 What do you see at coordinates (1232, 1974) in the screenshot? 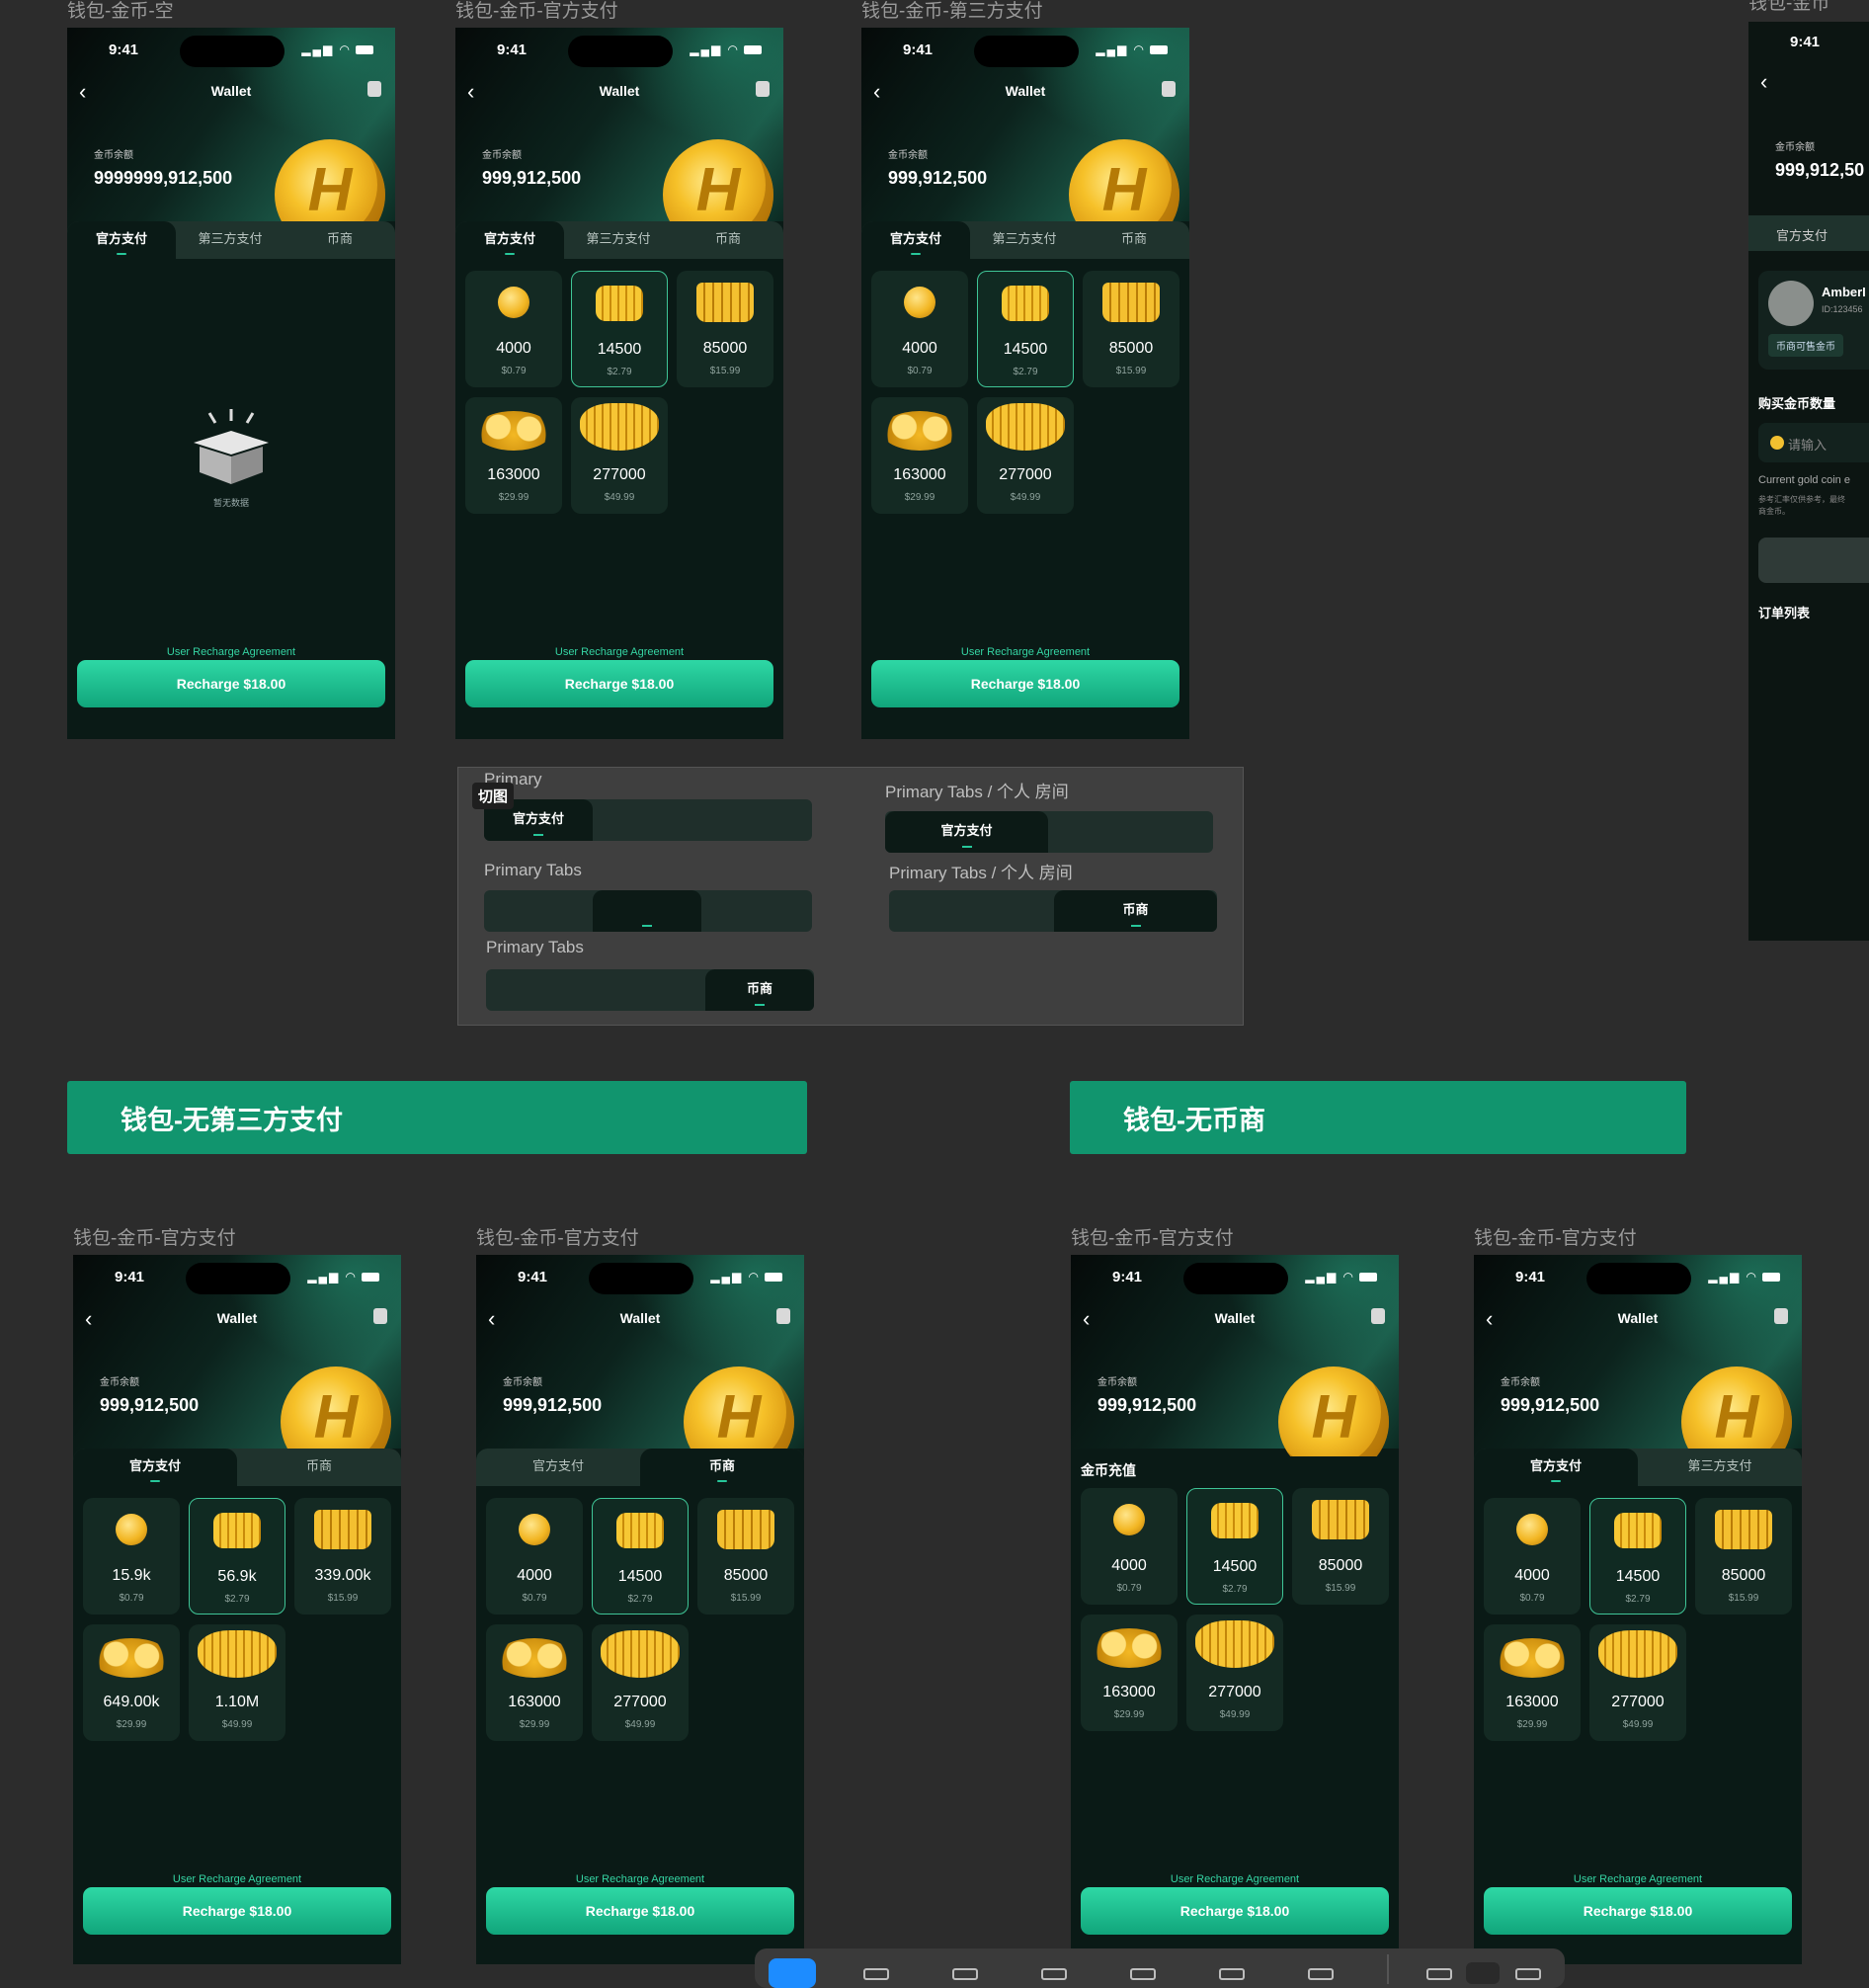
I see `comment-tool-icon` at bounding box center [1232, 1974].